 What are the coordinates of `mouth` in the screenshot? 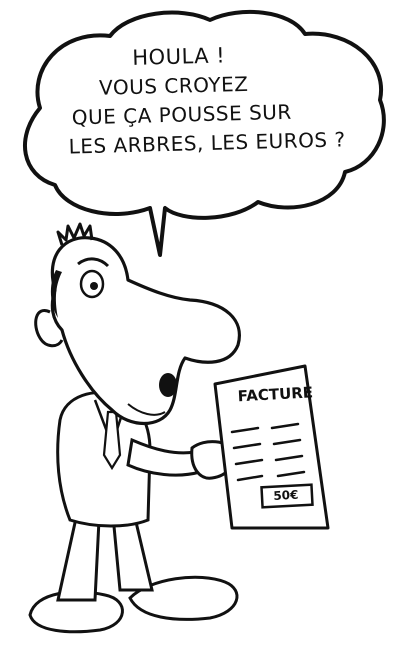 It's located at (168, 385).